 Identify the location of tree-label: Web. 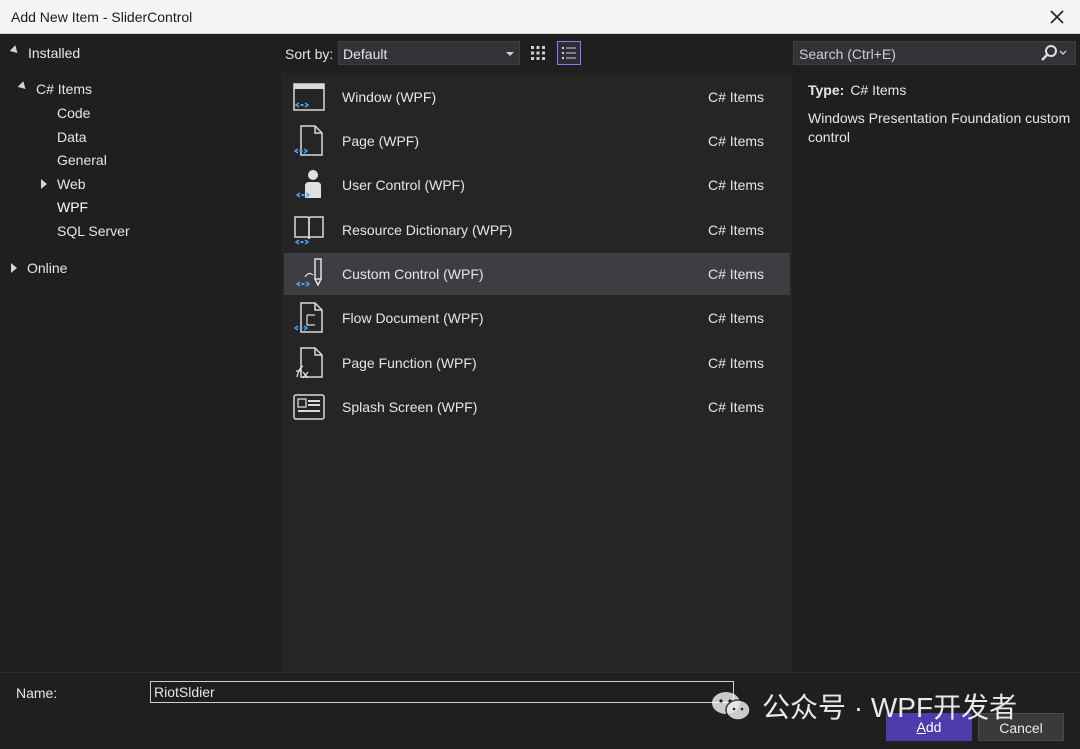
(71, 184).